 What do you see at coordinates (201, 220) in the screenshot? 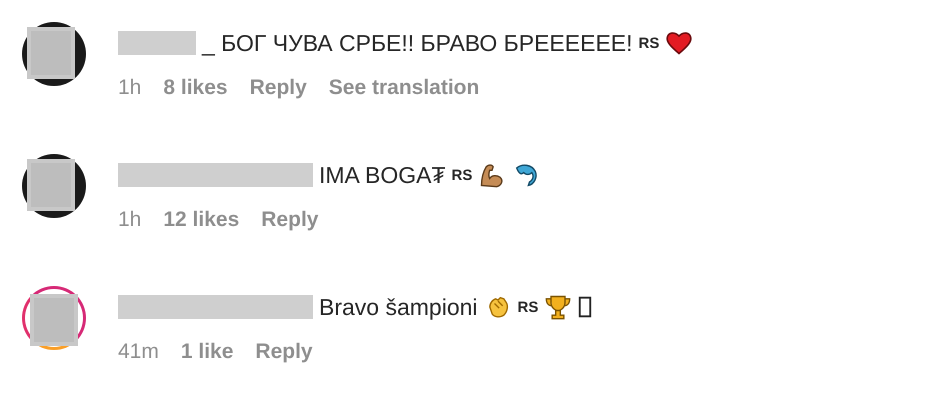
I see `likes-link: 12 likes` at bounding box center [201, 220].